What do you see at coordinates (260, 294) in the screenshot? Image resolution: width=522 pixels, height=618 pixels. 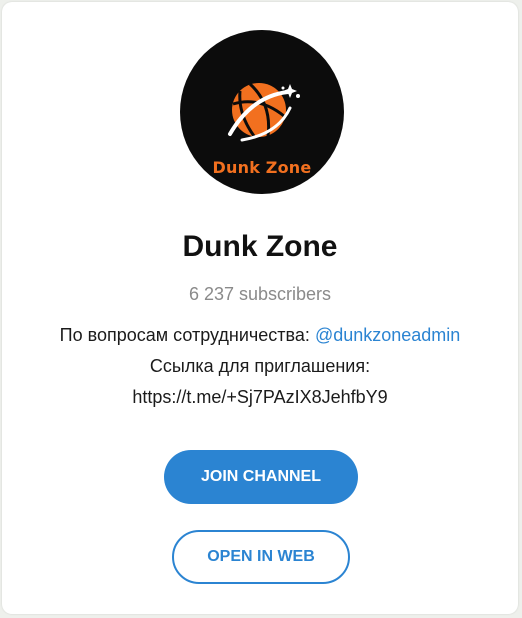 I see `subscriber-count: 6 237 subscribers` at bounding box center [260, 294].